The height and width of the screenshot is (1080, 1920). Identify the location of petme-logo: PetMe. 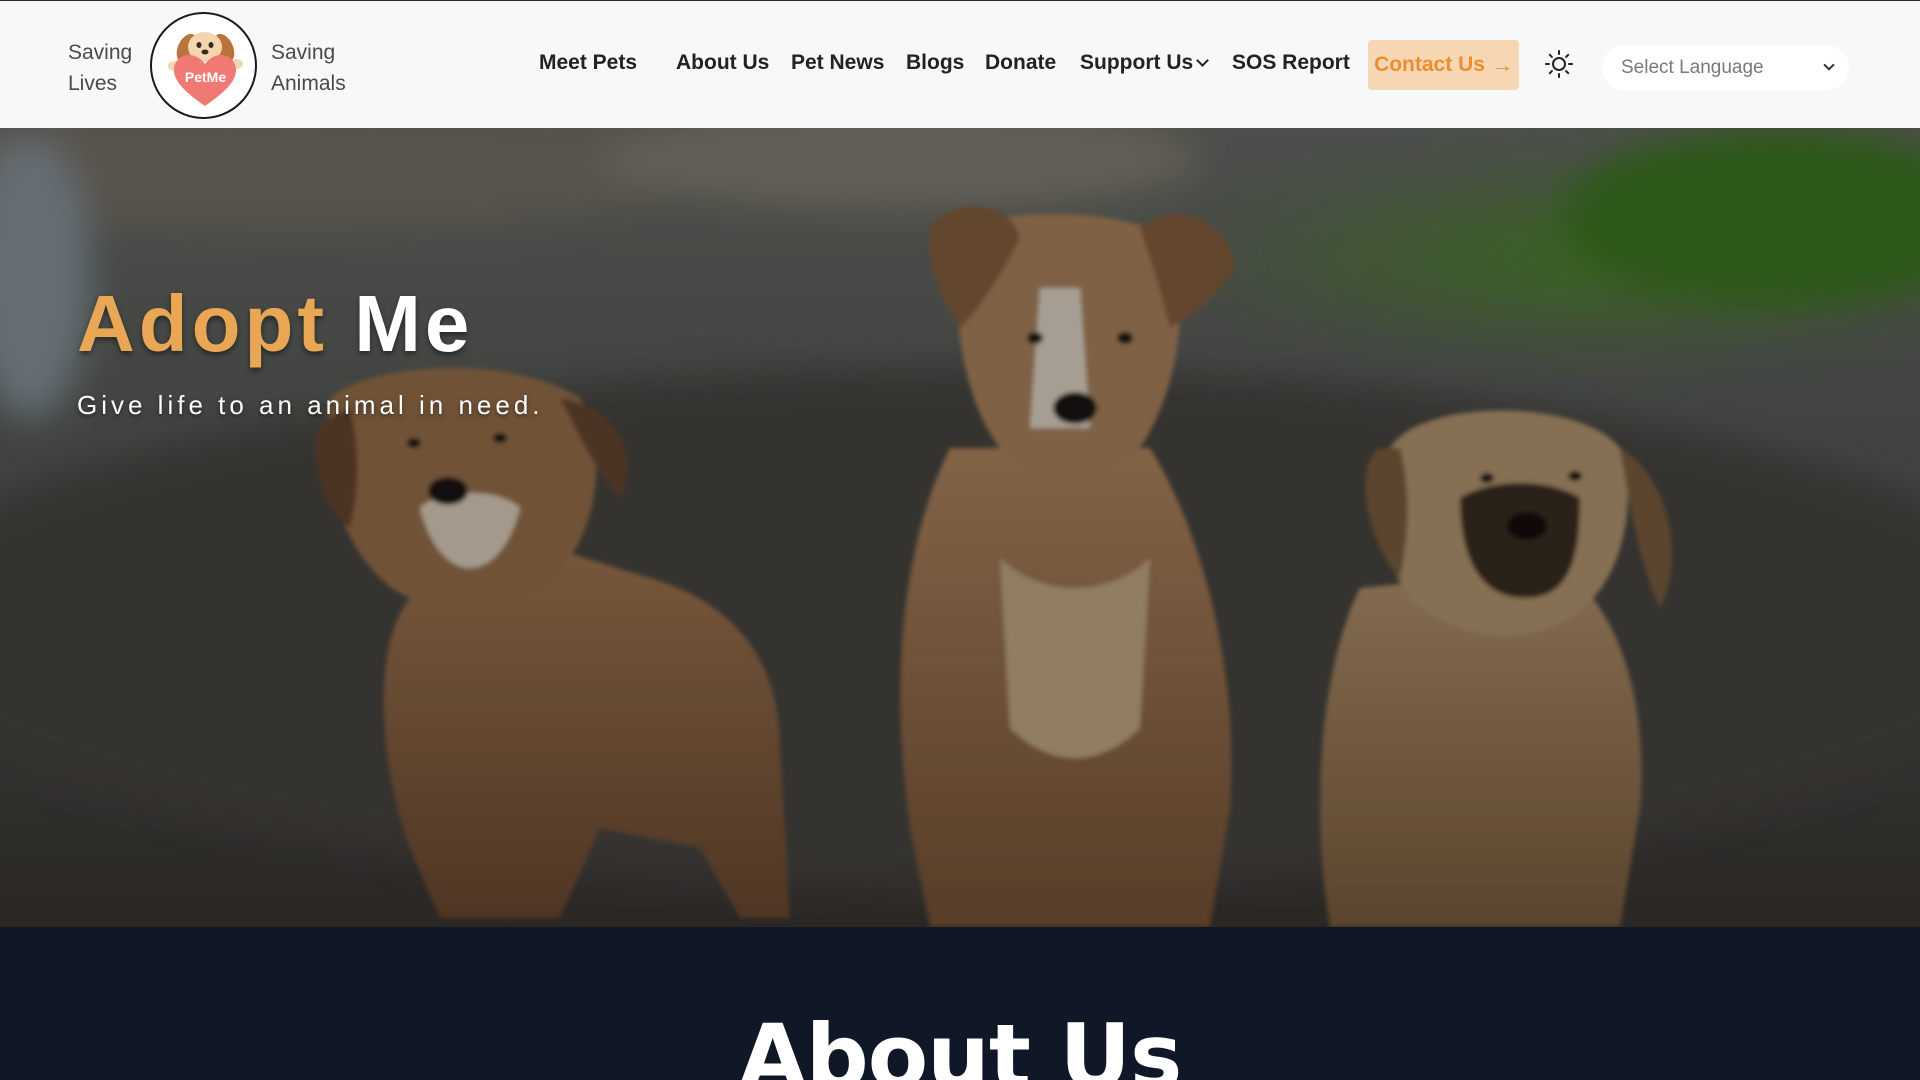
(203, 65).